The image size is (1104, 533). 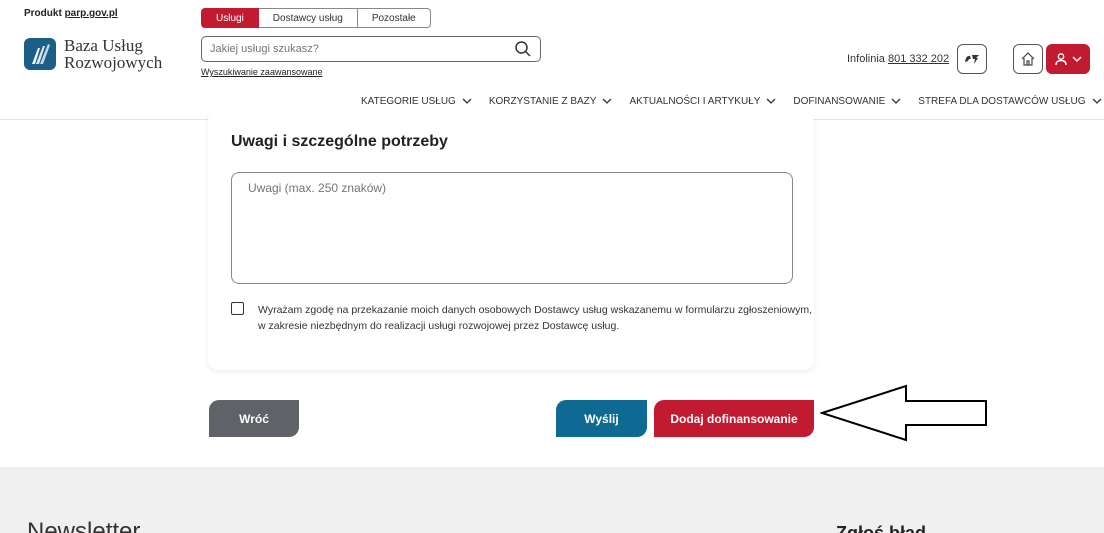 I want to click on home-button, so click(x=1028, y=59).